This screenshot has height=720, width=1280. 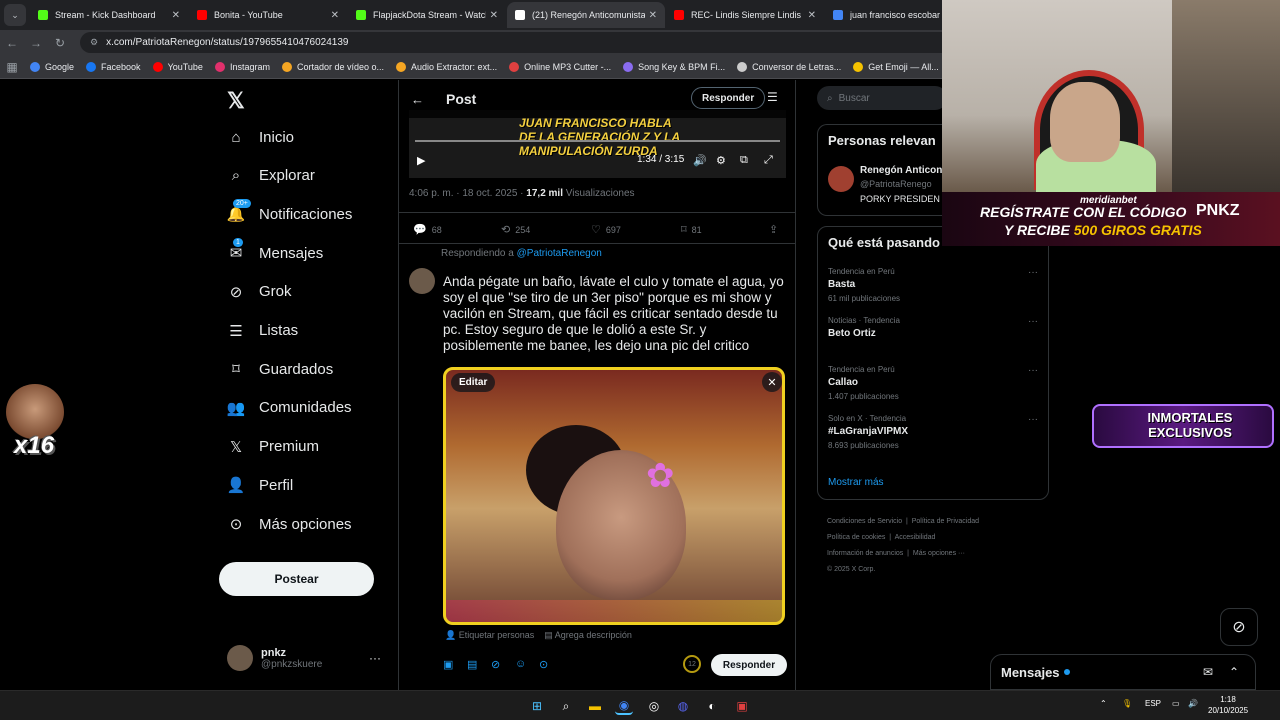 I want to click on forward-button: →, so click(x=36, y=43).